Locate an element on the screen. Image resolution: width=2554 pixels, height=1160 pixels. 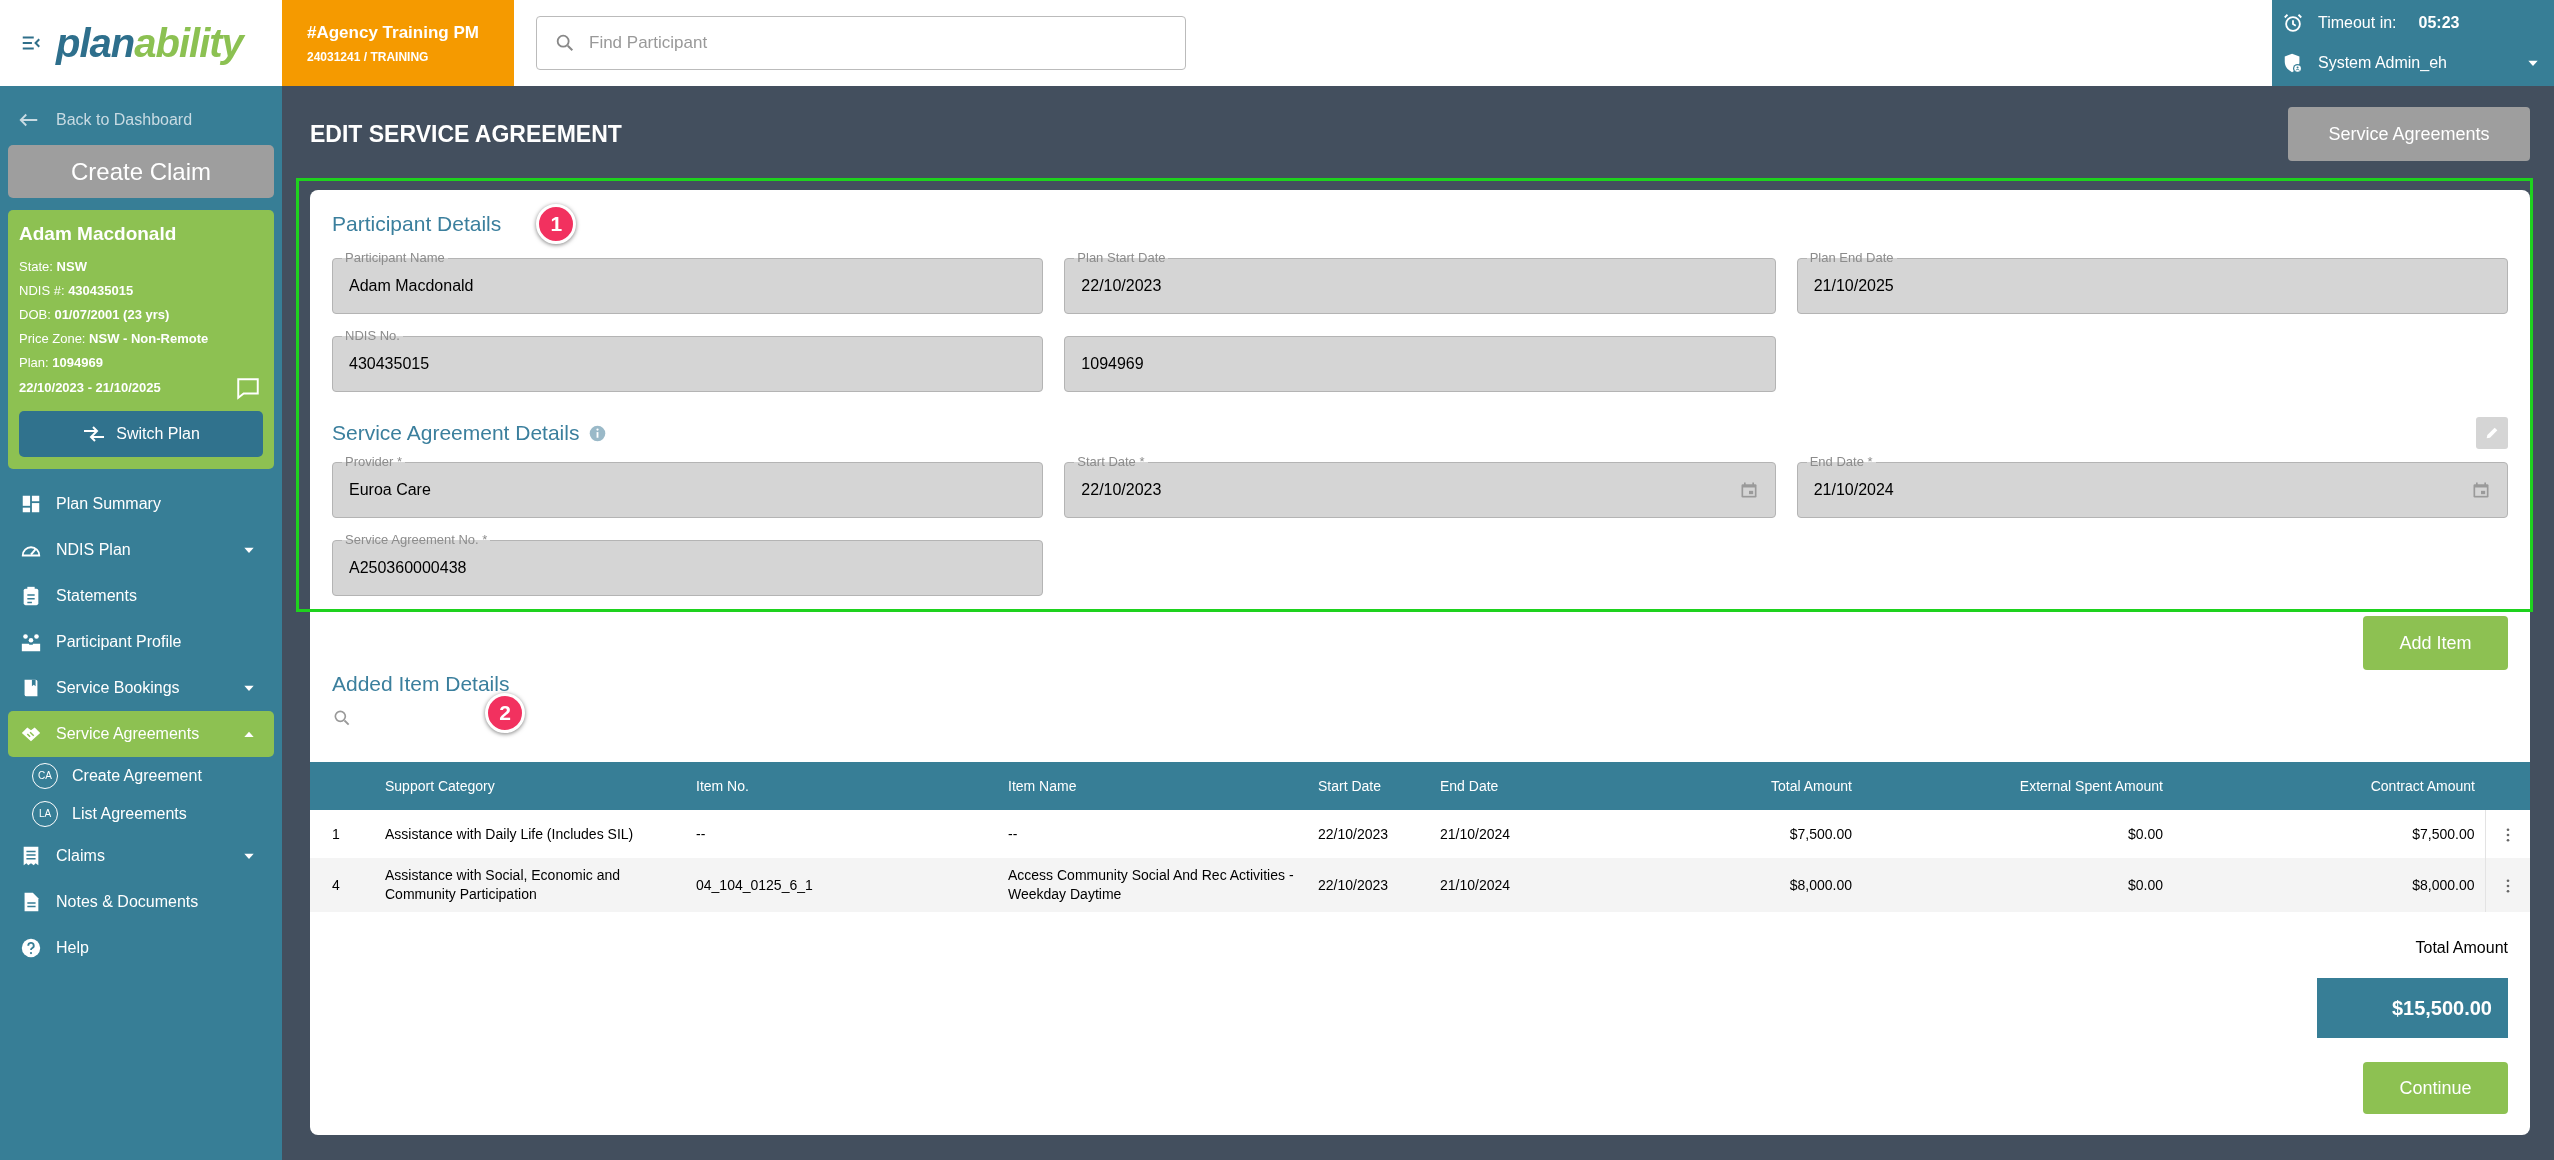
shield-user-icon is located at coordinates (2293, 63).